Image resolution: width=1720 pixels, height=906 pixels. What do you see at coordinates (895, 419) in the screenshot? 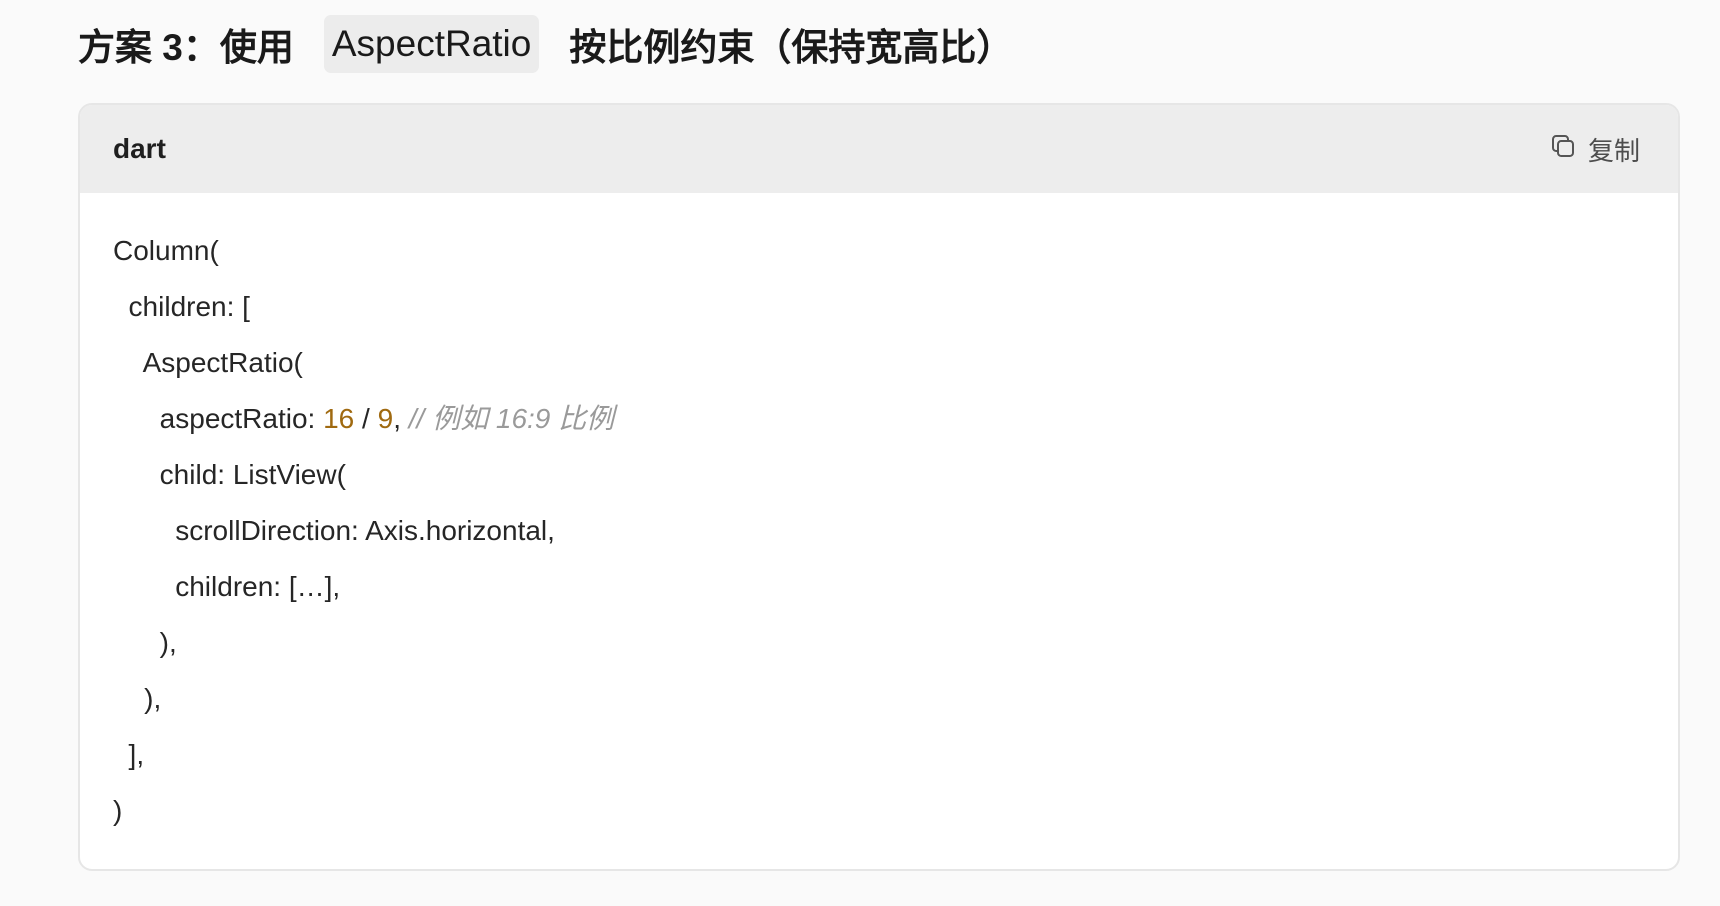
I see `code-line: aspectRatio: 16 / 9, // 例如 16:9 比例` at bounding box center [895, 419].